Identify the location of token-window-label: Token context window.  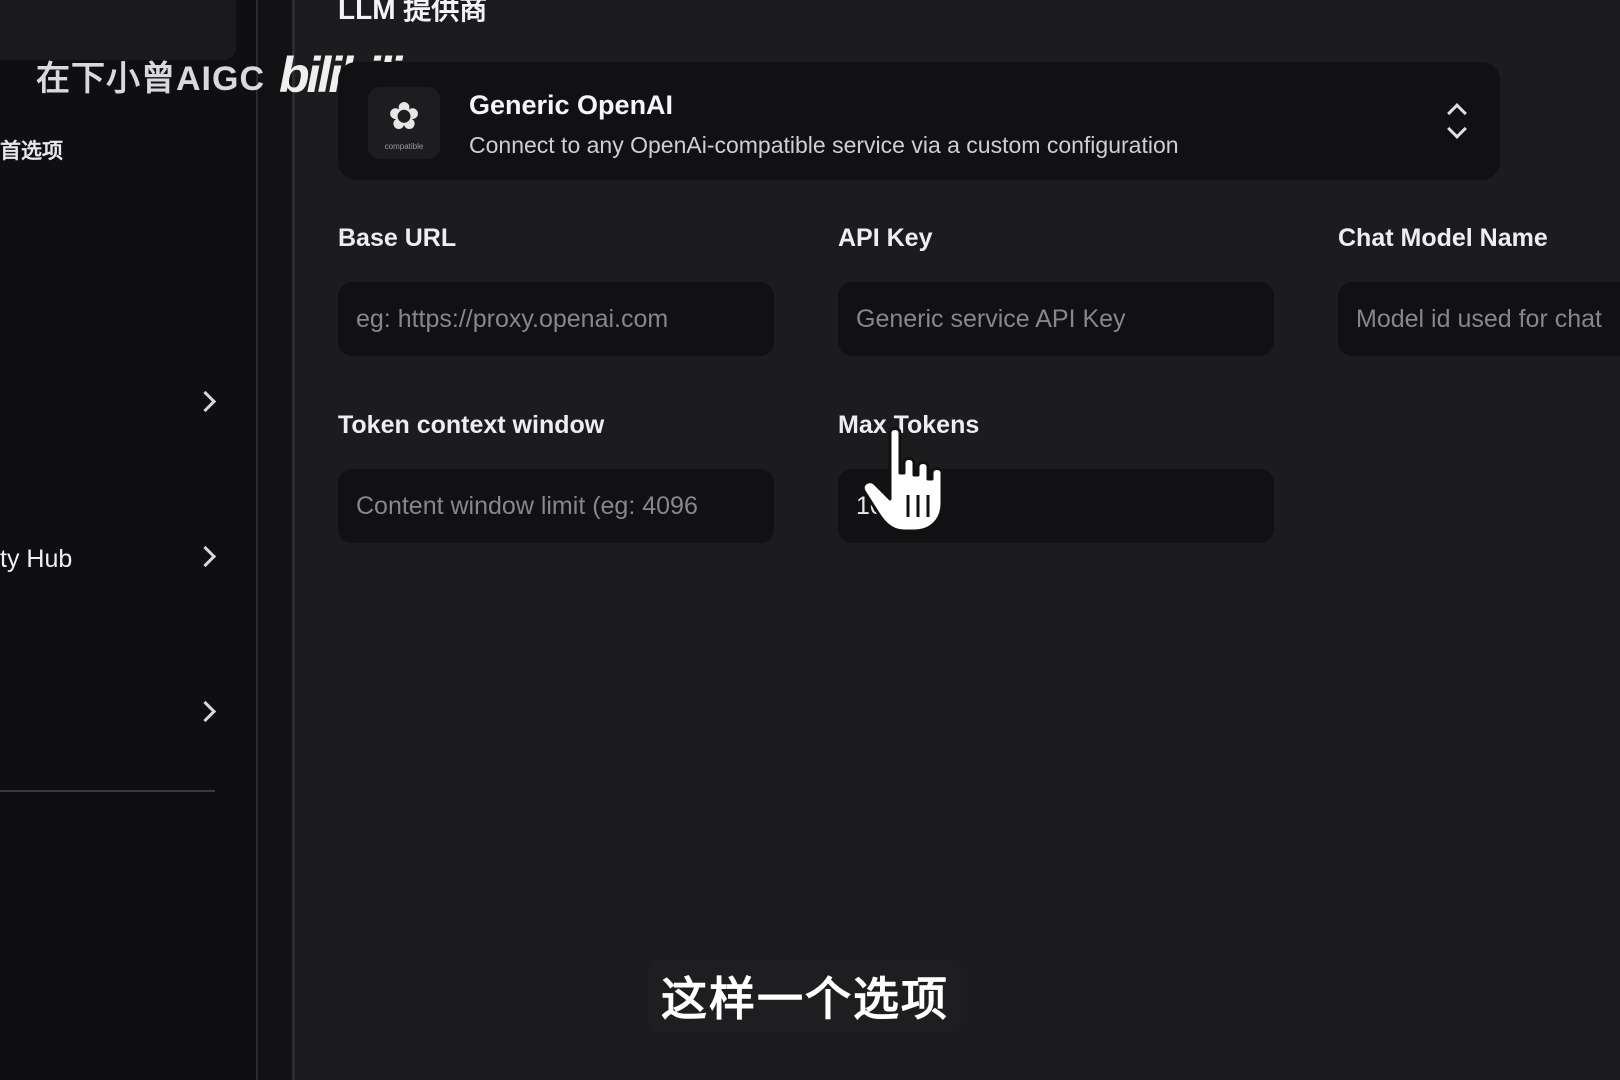
(471, 425).